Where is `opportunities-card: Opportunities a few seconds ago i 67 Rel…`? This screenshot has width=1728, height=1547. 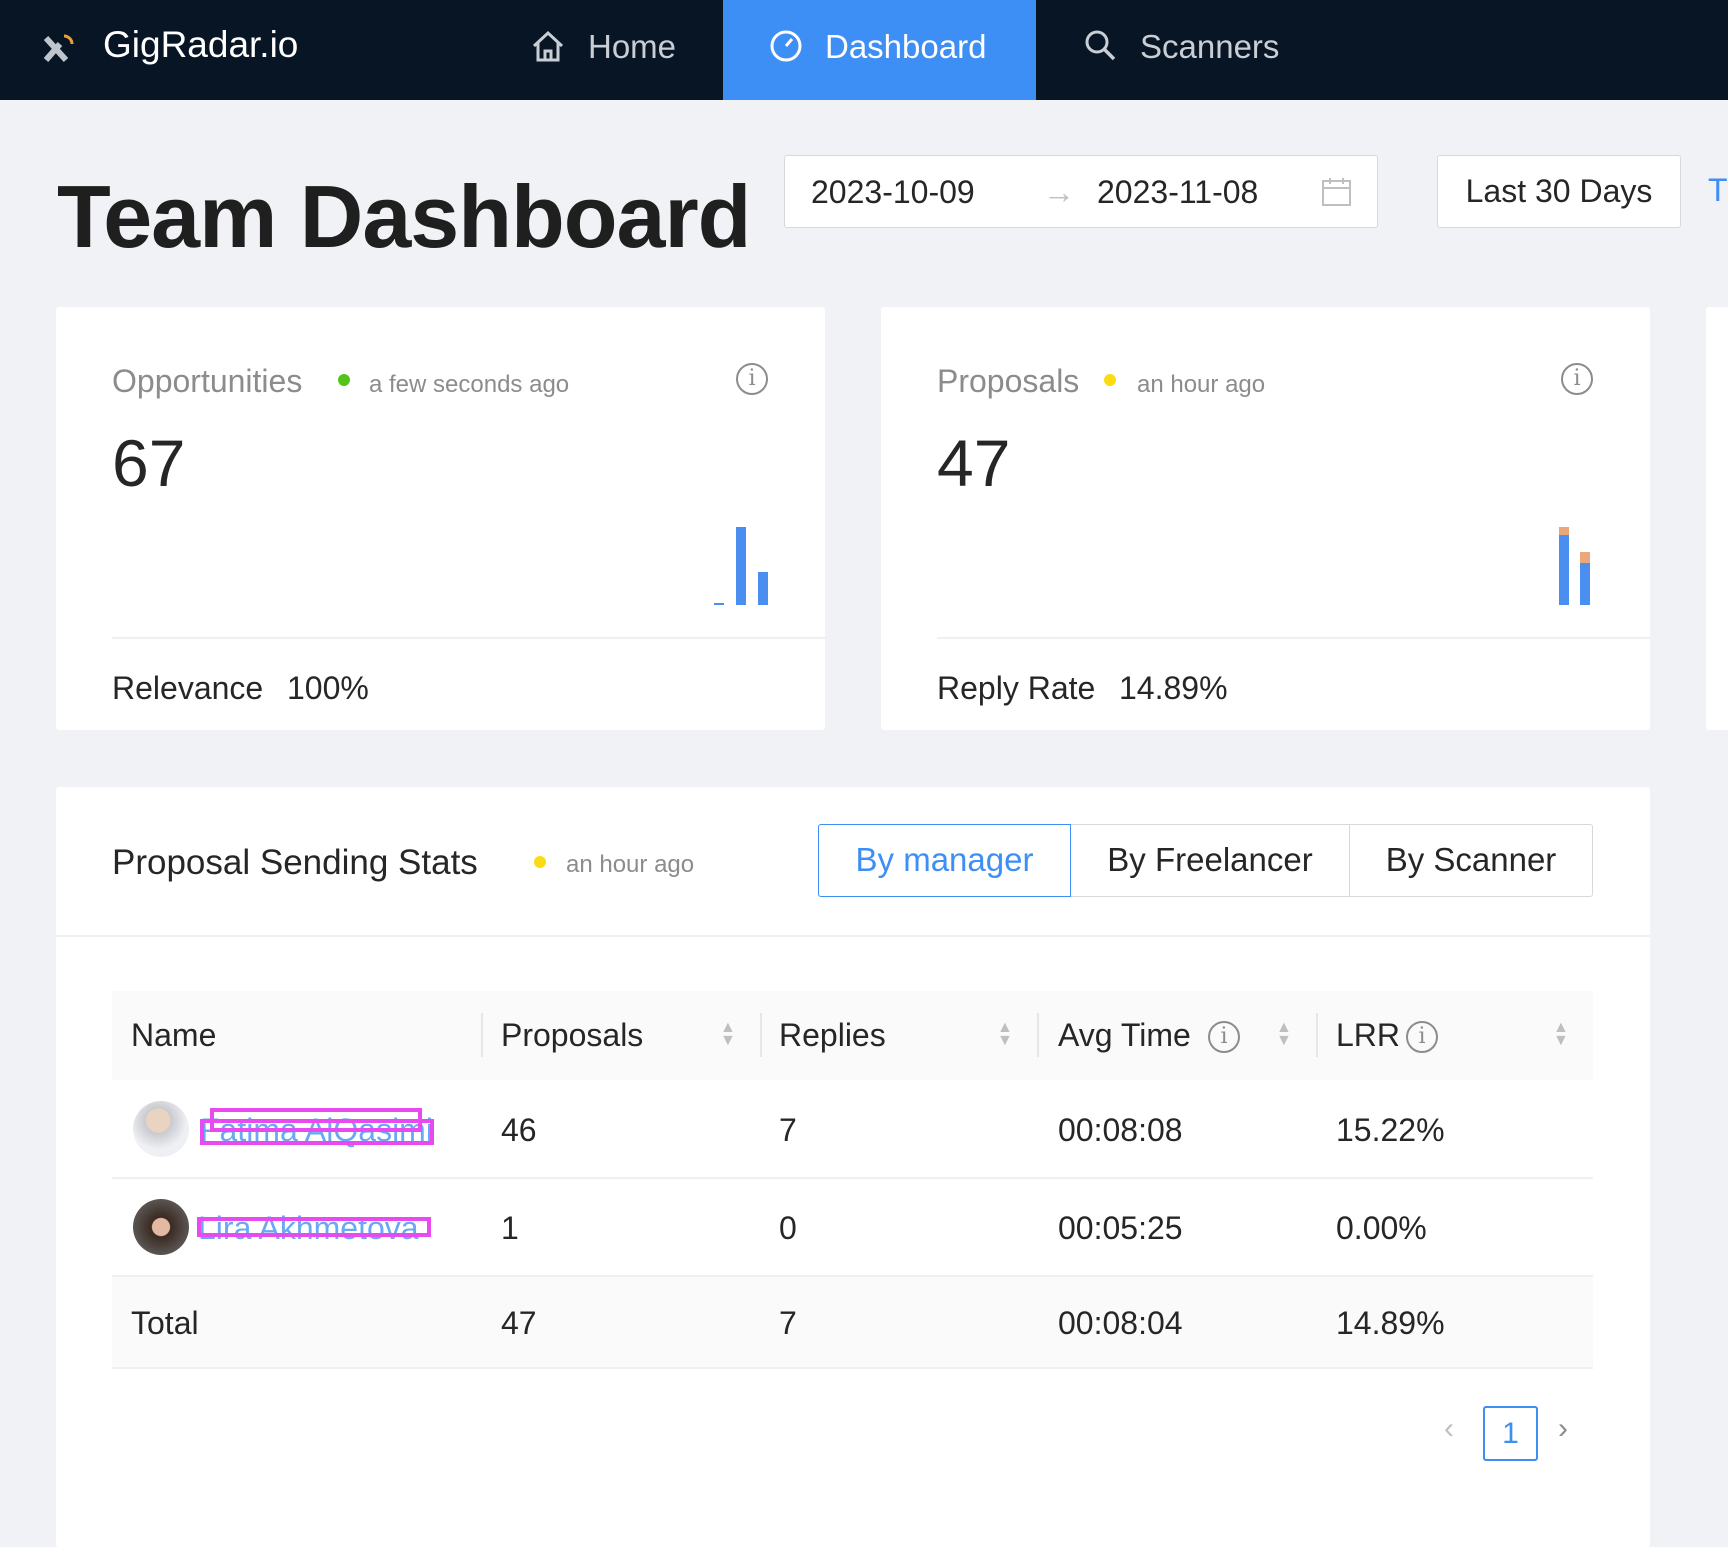 opportunities-card: Opportunities a few seconds ago i 67 Rel… is located at coordinates (441, 518).